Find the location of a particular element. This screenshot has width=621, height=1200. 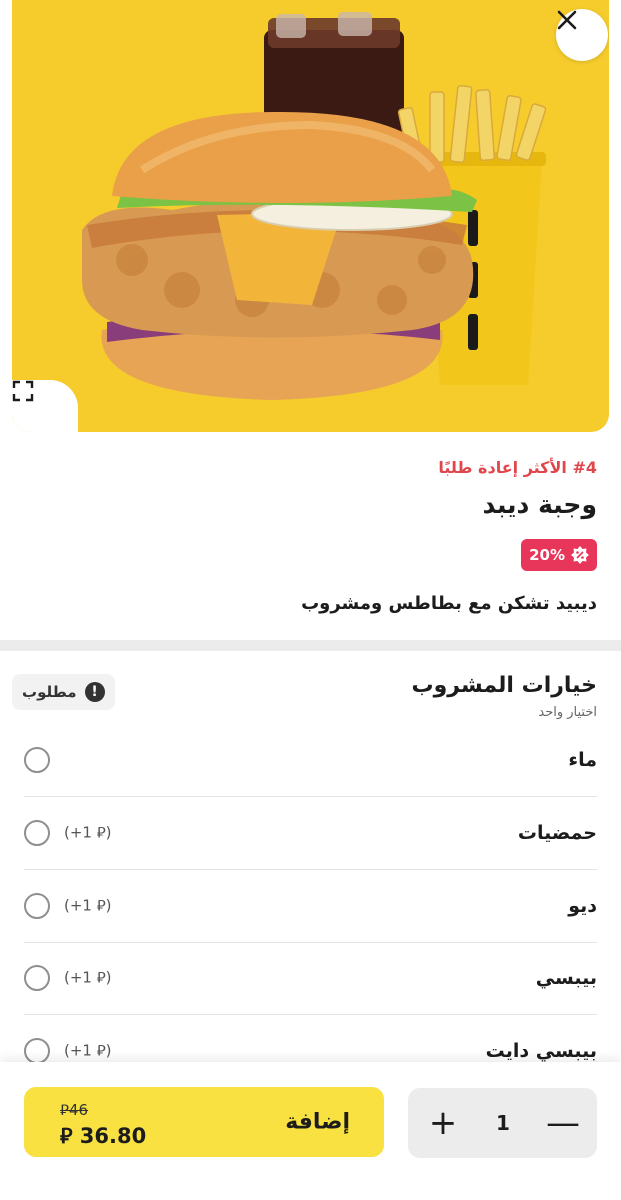

discount-badge: 20% is located at coordinates (559, 555).